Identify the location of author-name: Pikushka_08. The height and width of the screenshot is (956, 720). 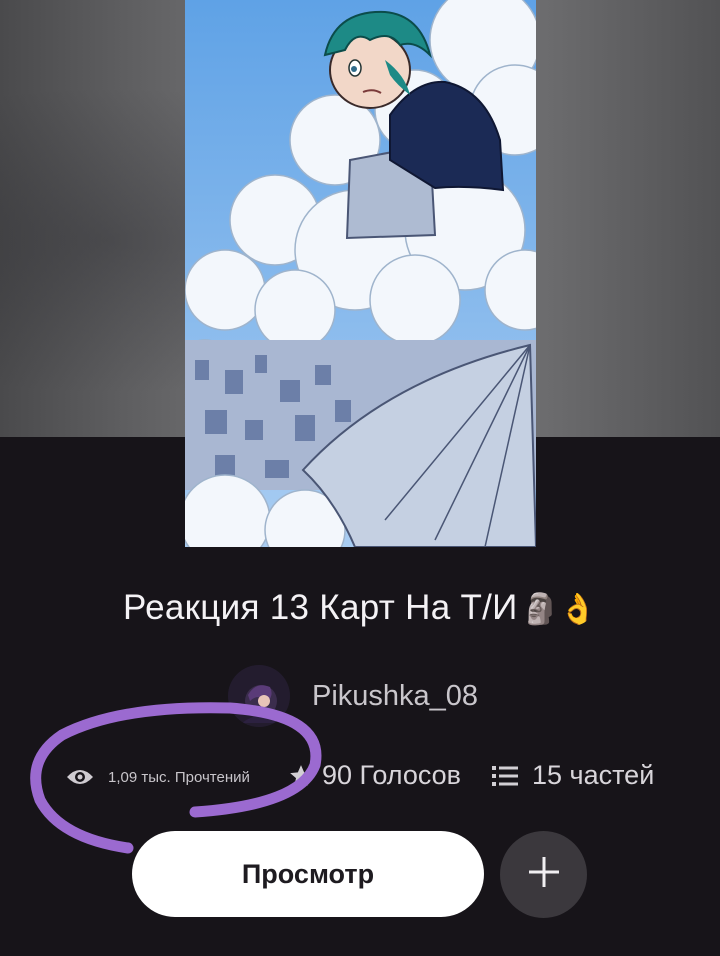
(395, 696).